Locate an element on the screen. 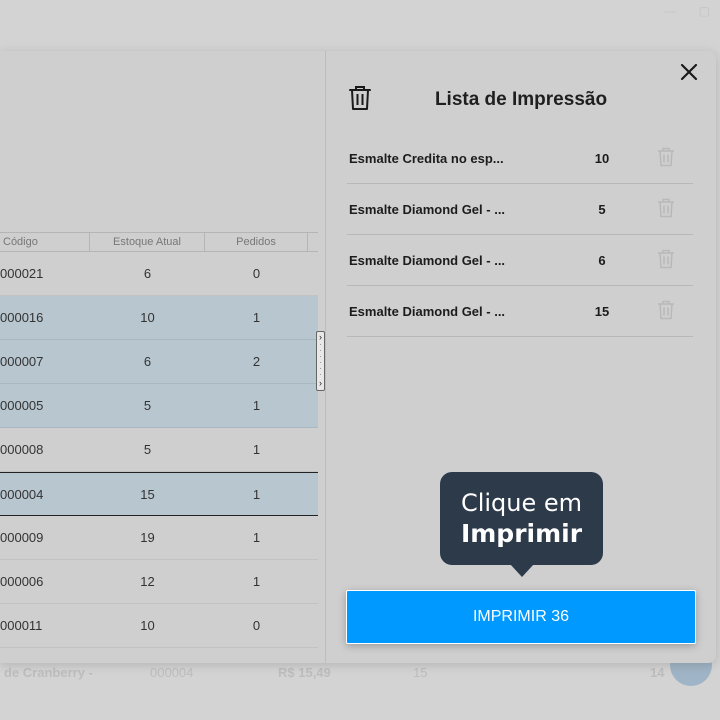  table-row: 000005 5 1 is located at coordinates (159, 406).